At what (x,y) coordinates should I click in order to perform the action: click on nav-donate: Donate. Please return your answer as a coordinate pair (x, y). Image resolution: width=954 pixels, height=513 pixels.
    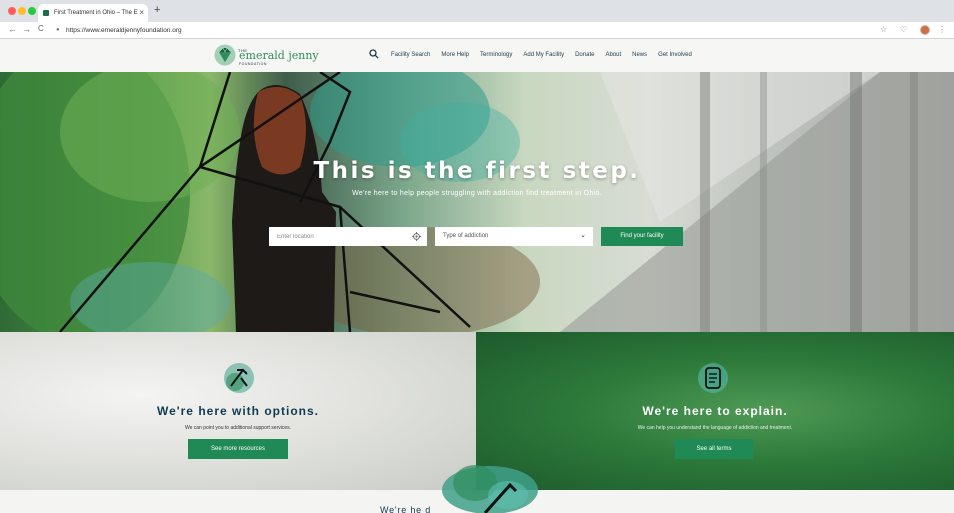
    Looking at the image, I should click on (584, 55).